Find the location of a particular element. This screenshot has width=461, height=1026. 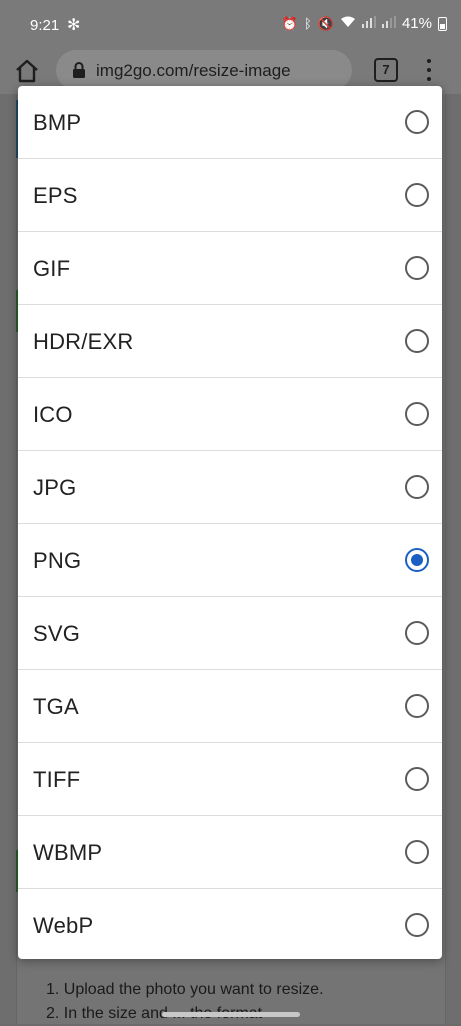

option-label: BMP is located at coordinates (57, 122).